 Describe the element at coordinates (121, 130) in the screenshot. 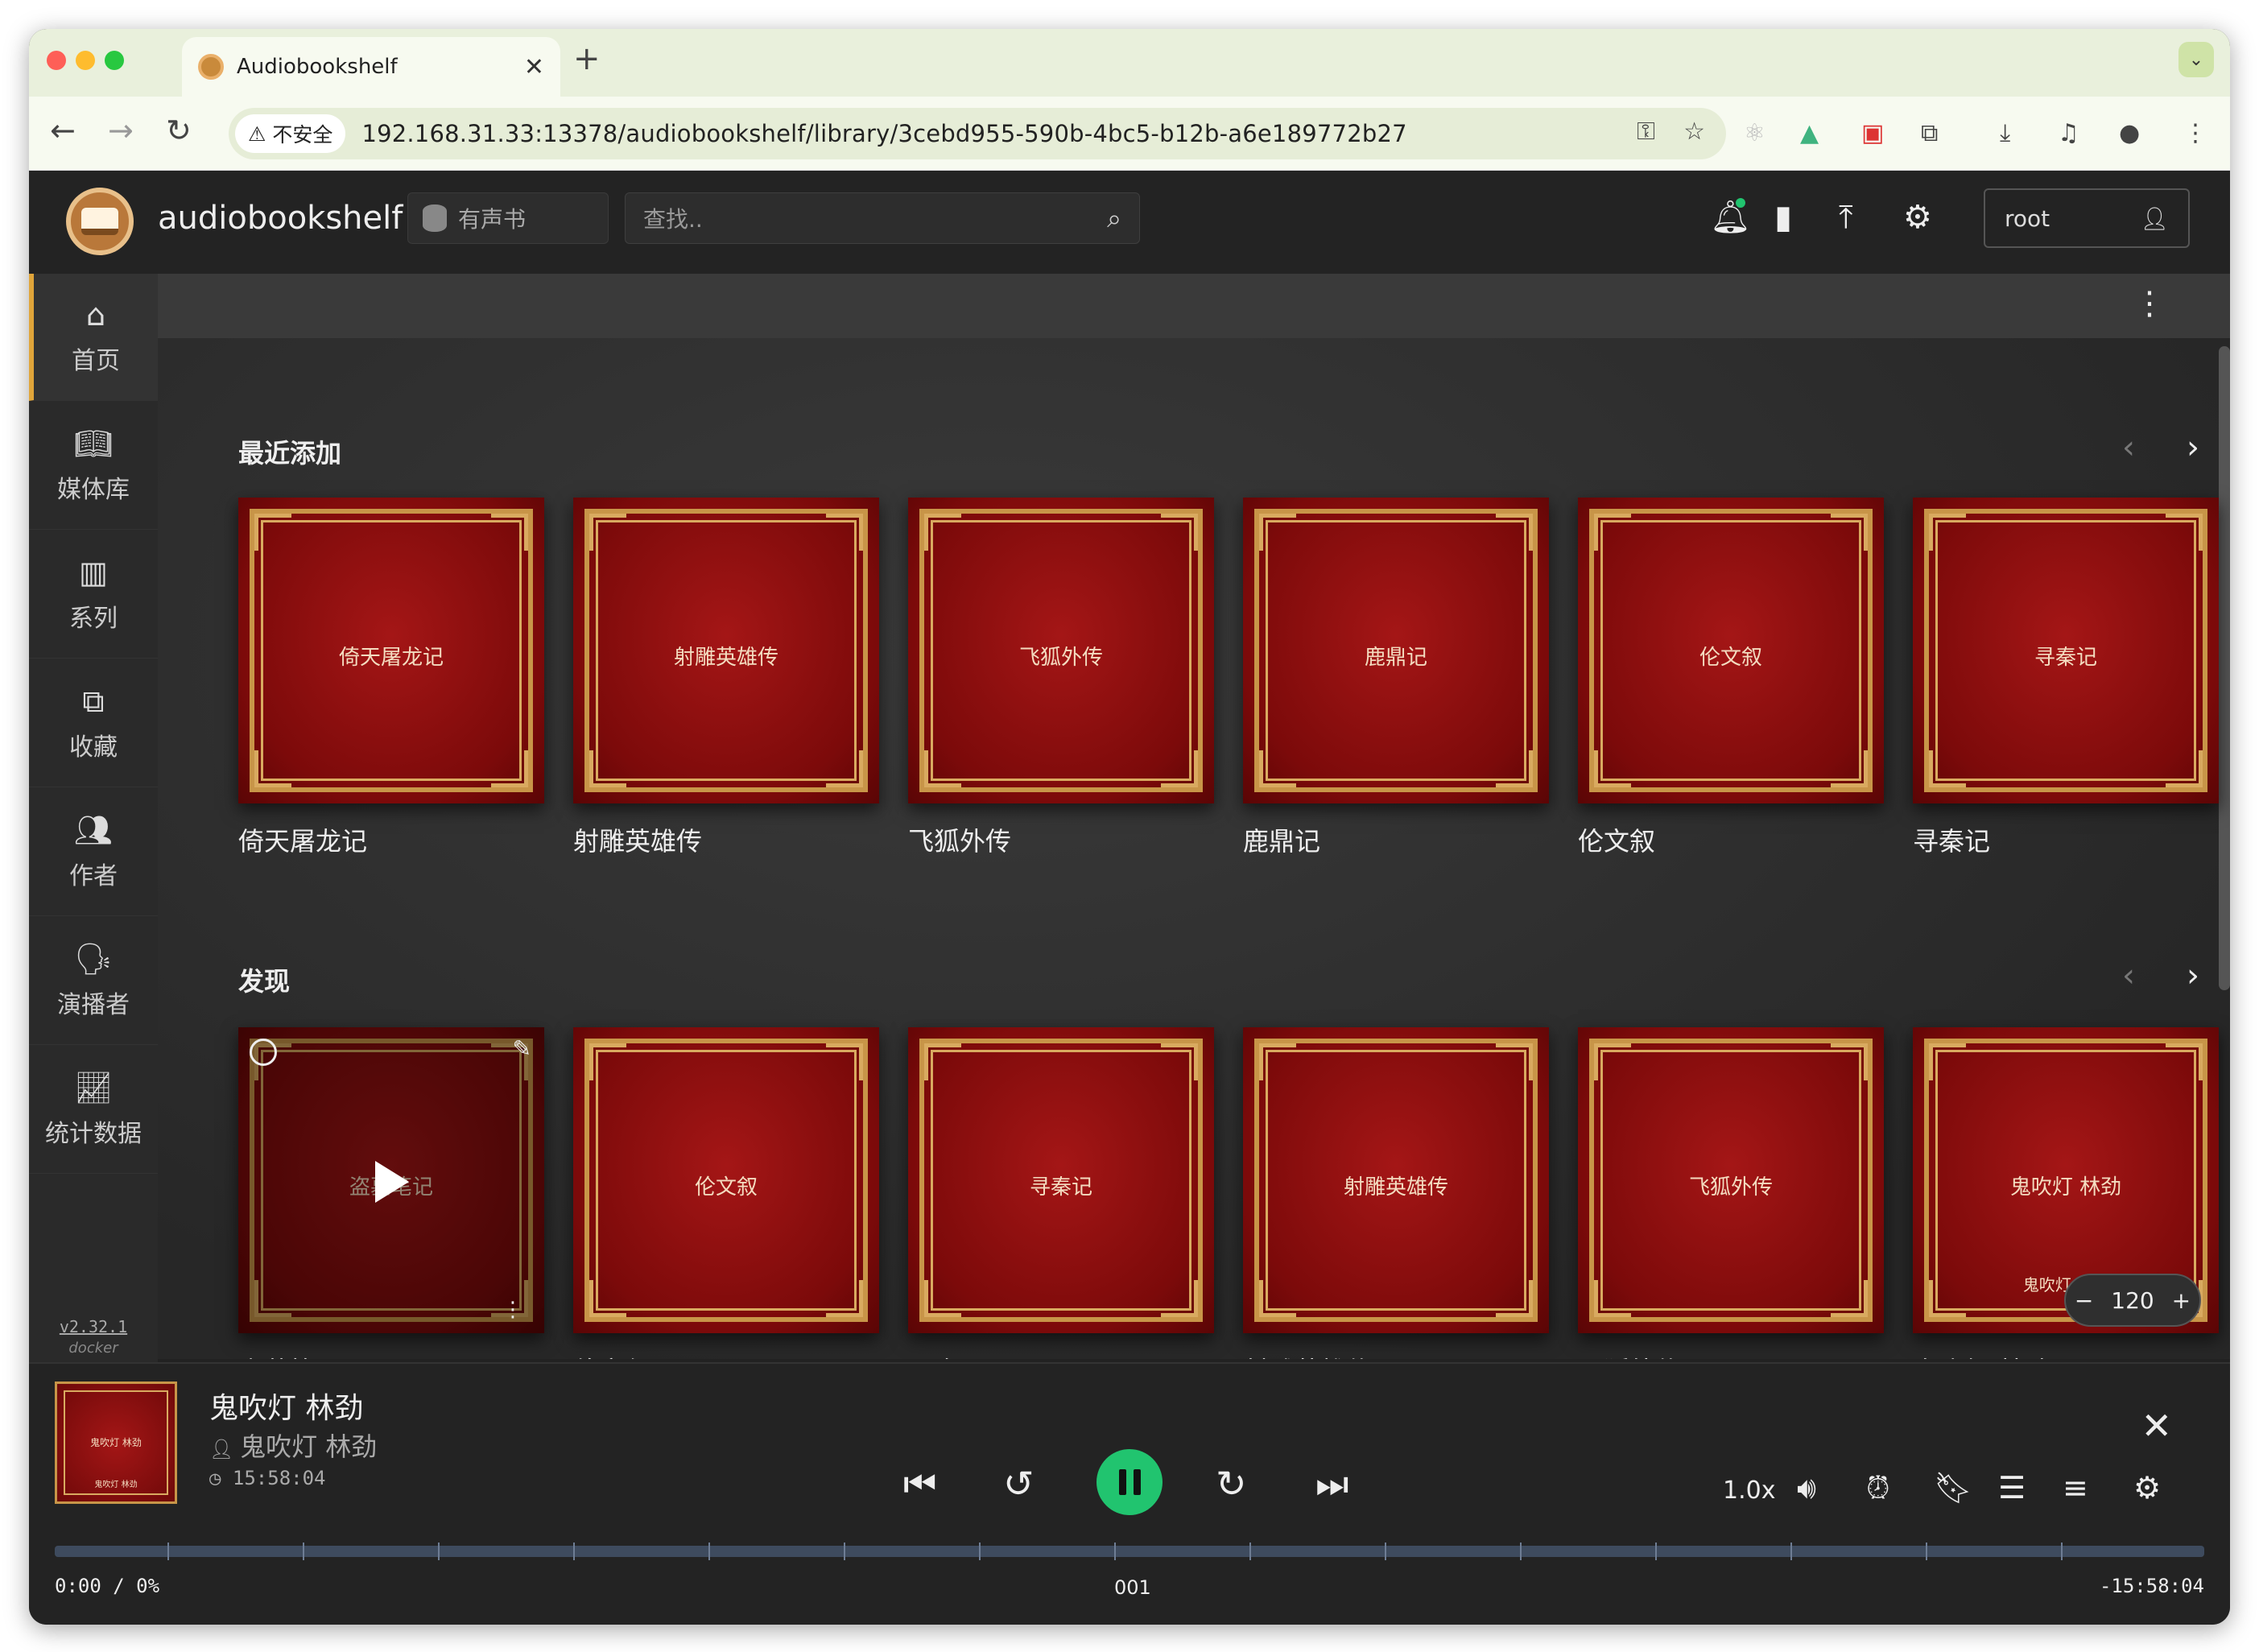

I see `forward-arrow-icon: →` at that location.